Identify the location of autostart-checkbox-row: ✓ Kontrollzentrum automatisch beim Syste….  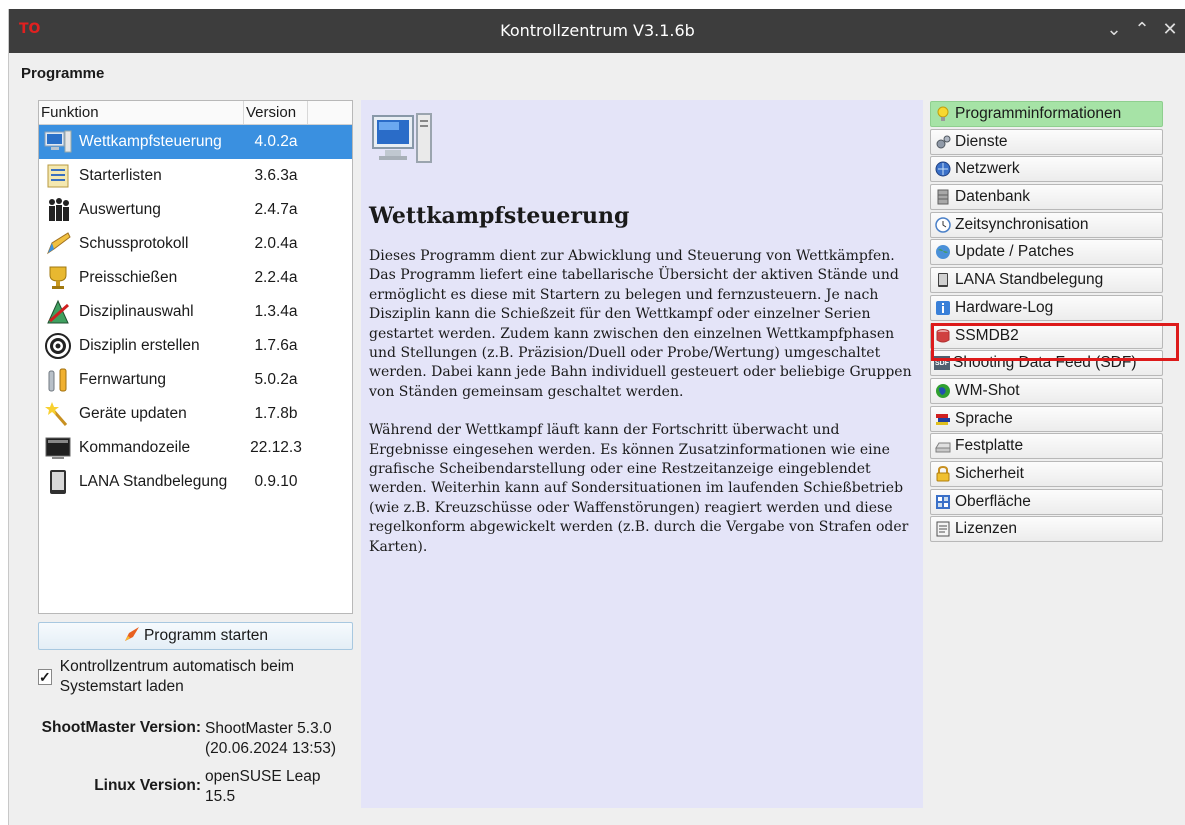
(198, 677).